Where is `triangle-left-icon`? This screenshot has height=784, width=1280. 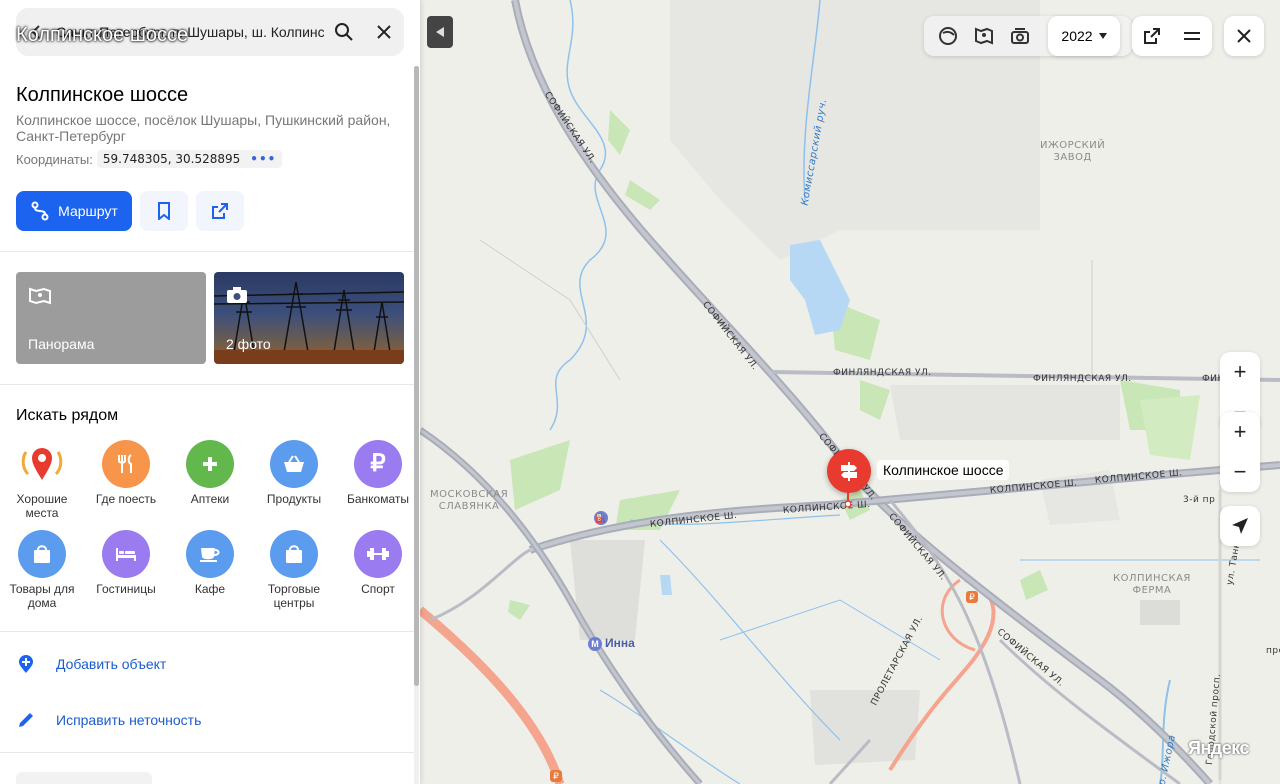
triangle-left-icon is located at coordinates (440, 32).